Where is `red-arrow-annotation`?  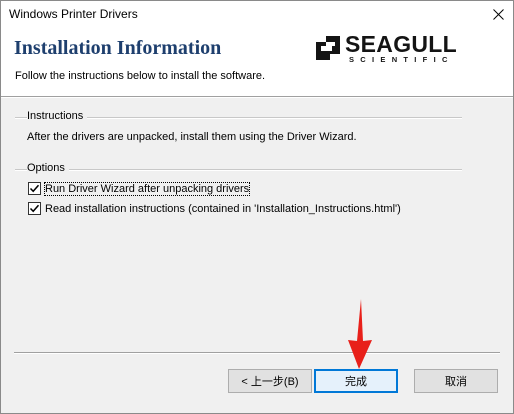
red-arrow-annotation is located at coordinates (360, 334).